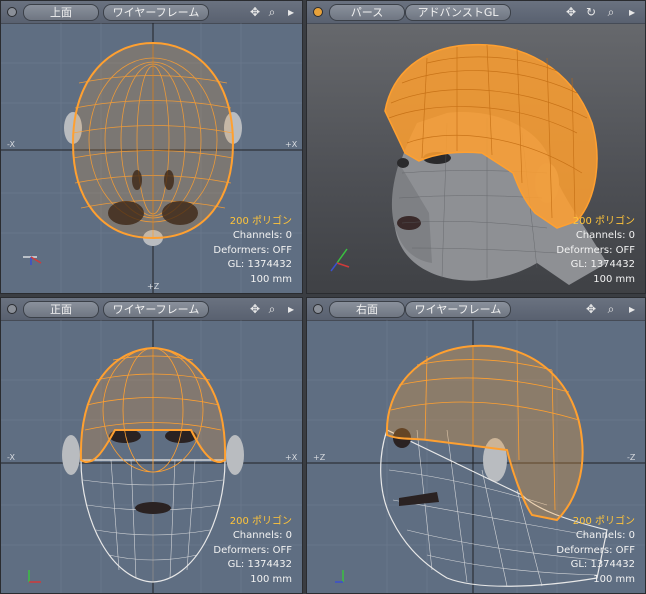  Describe the element at coordinates (153, 409) in the screenshot. I see `hair-mesh-front` at that location.